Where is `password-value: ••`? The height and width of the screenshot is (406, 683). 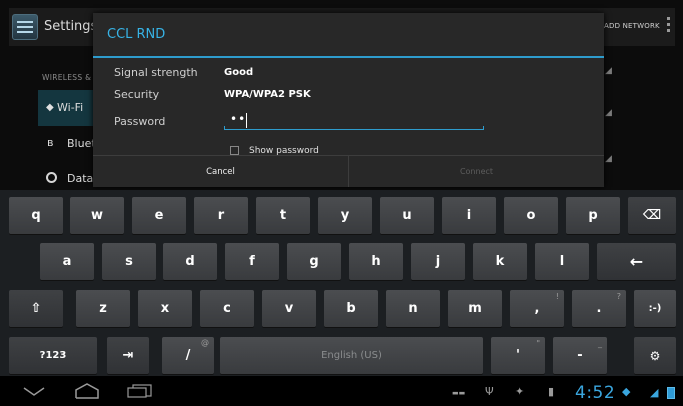 password-value: •• is located at coordinates (238, 119).